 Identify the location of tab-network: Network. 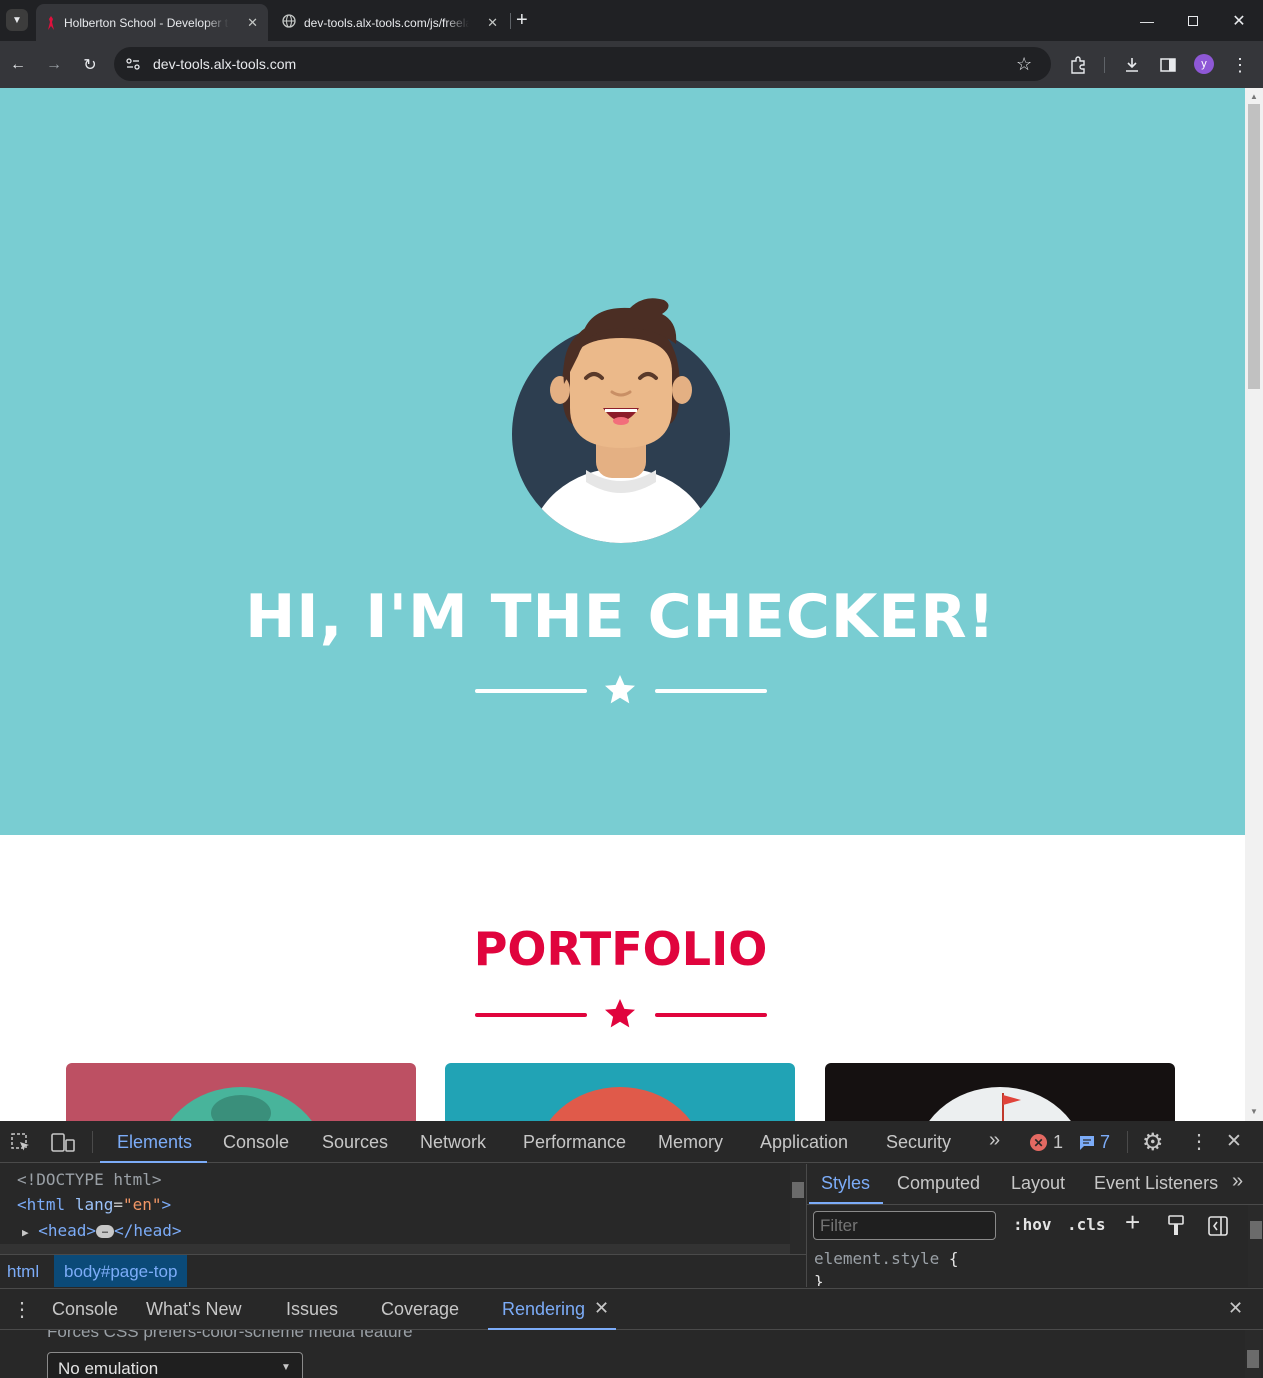
(453, 1142).